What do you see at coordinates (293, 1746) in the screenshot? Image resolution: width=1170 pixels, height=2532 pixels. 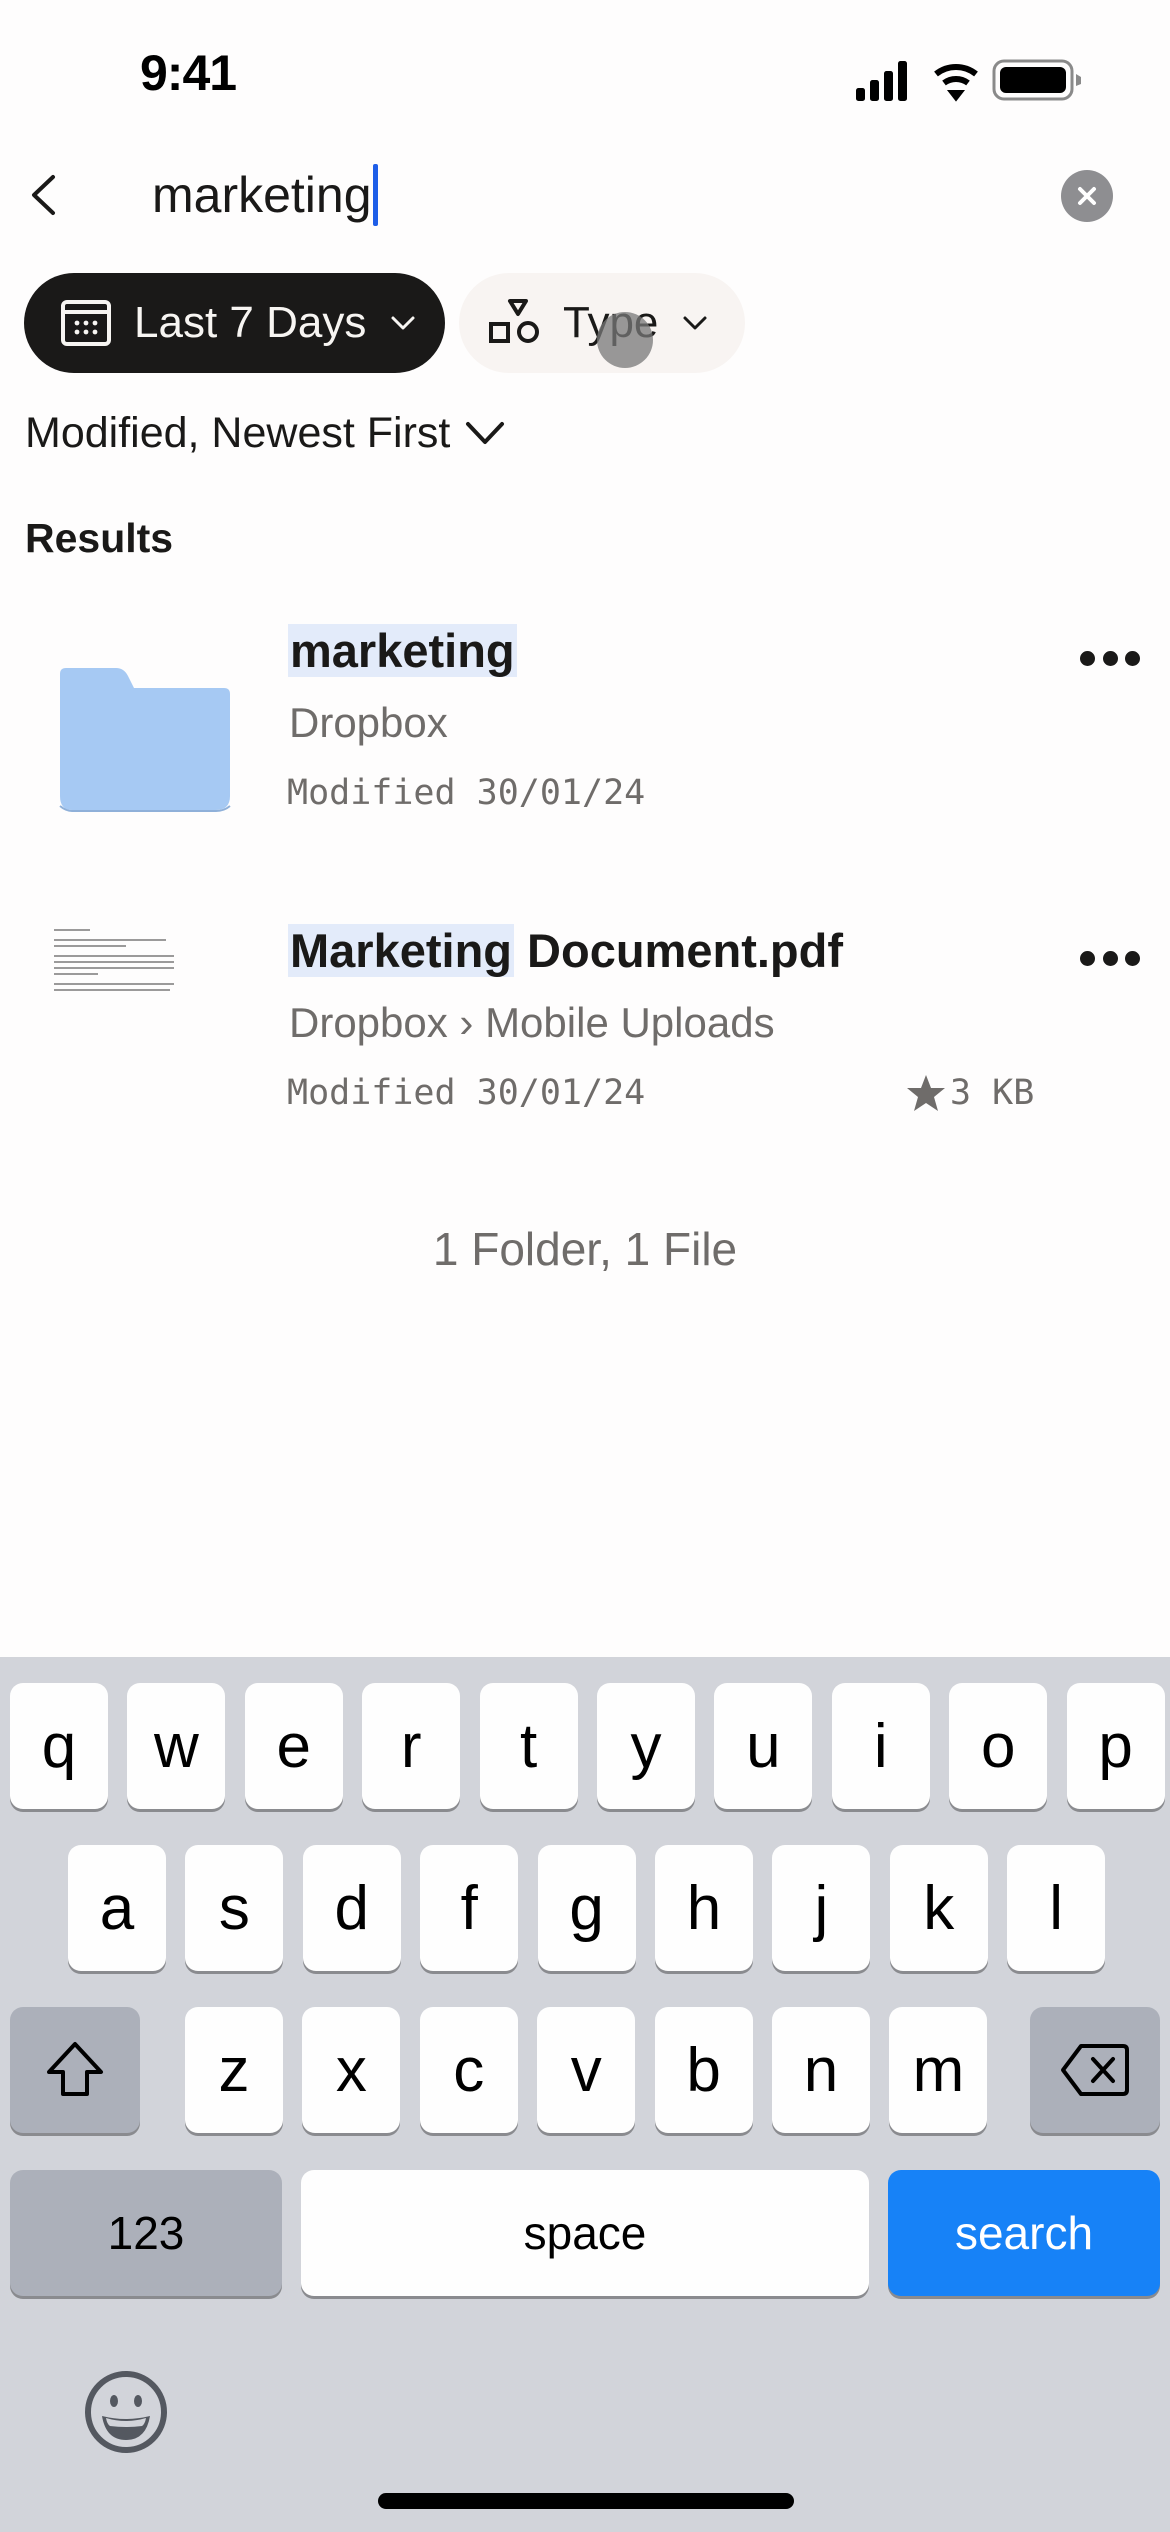 I see `key-e: e` at bounding box center [293, 1746].